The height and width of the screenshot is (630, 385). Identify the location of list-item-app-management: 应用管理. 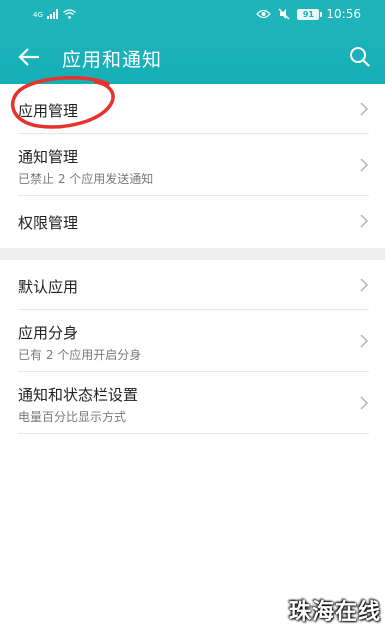
(193, 109).